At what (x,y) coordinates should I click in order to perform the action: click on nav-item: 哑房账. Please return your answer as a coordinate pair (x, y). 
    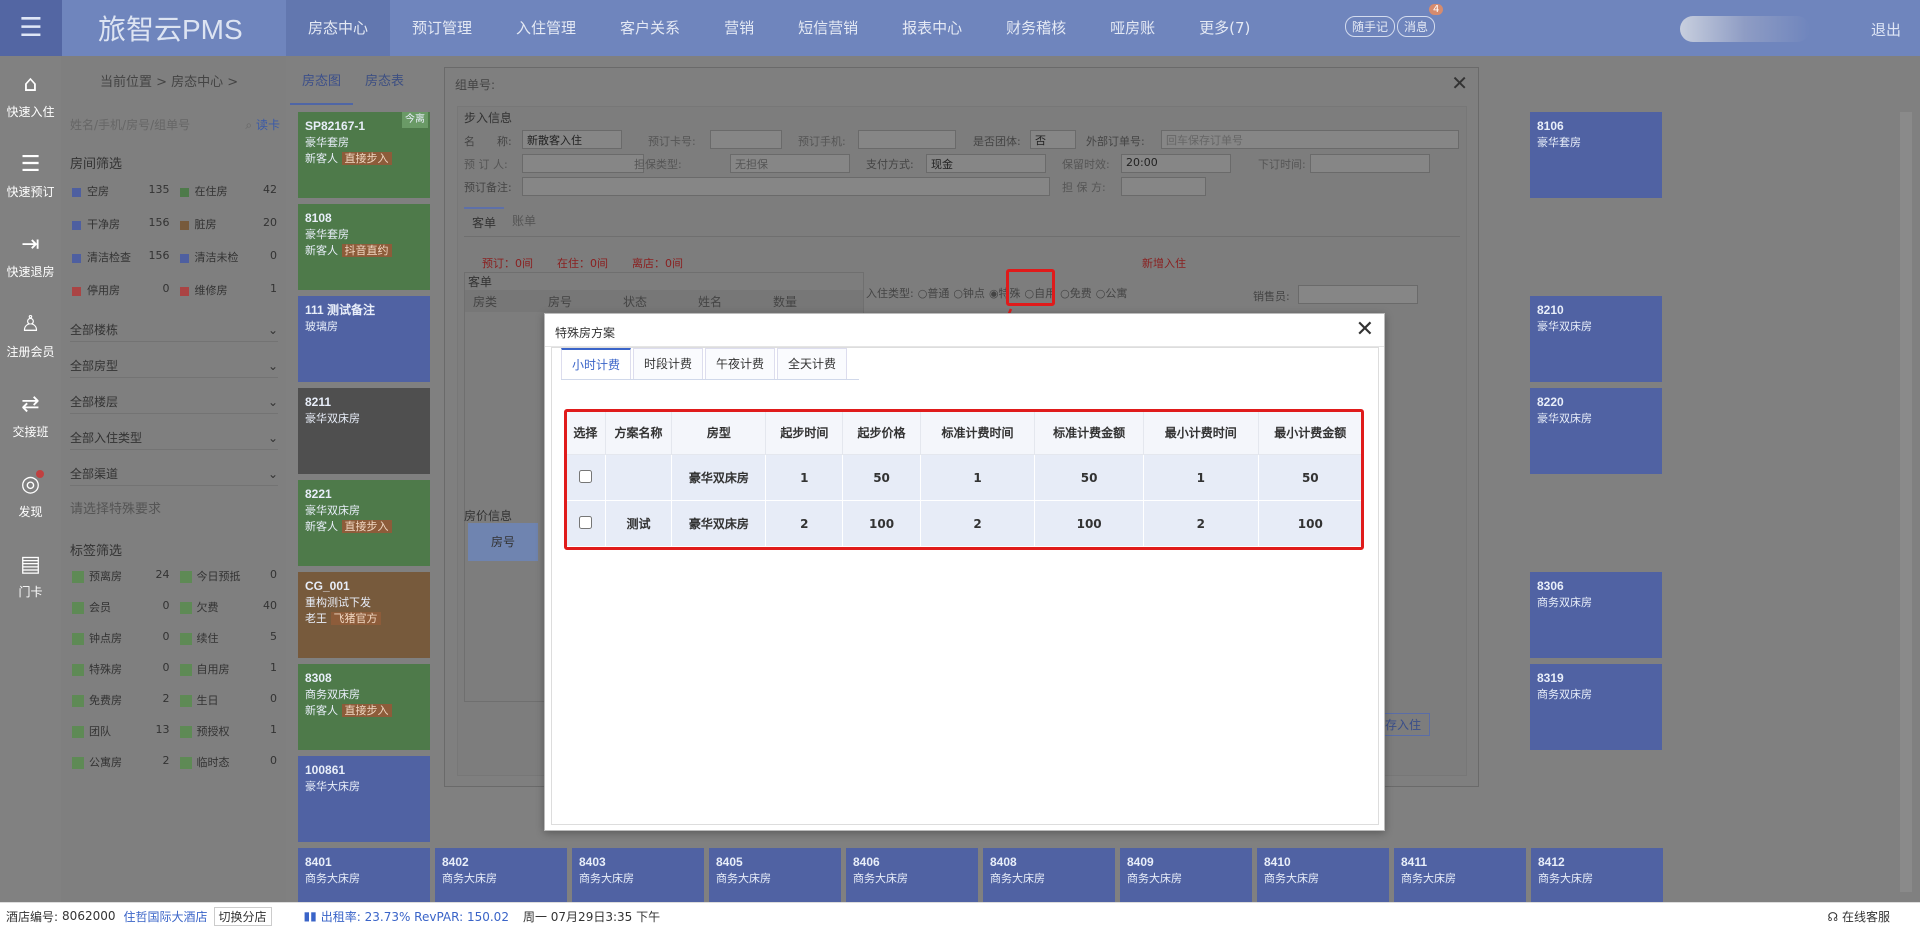
    Looking at the image, I should click on (1132, 28).